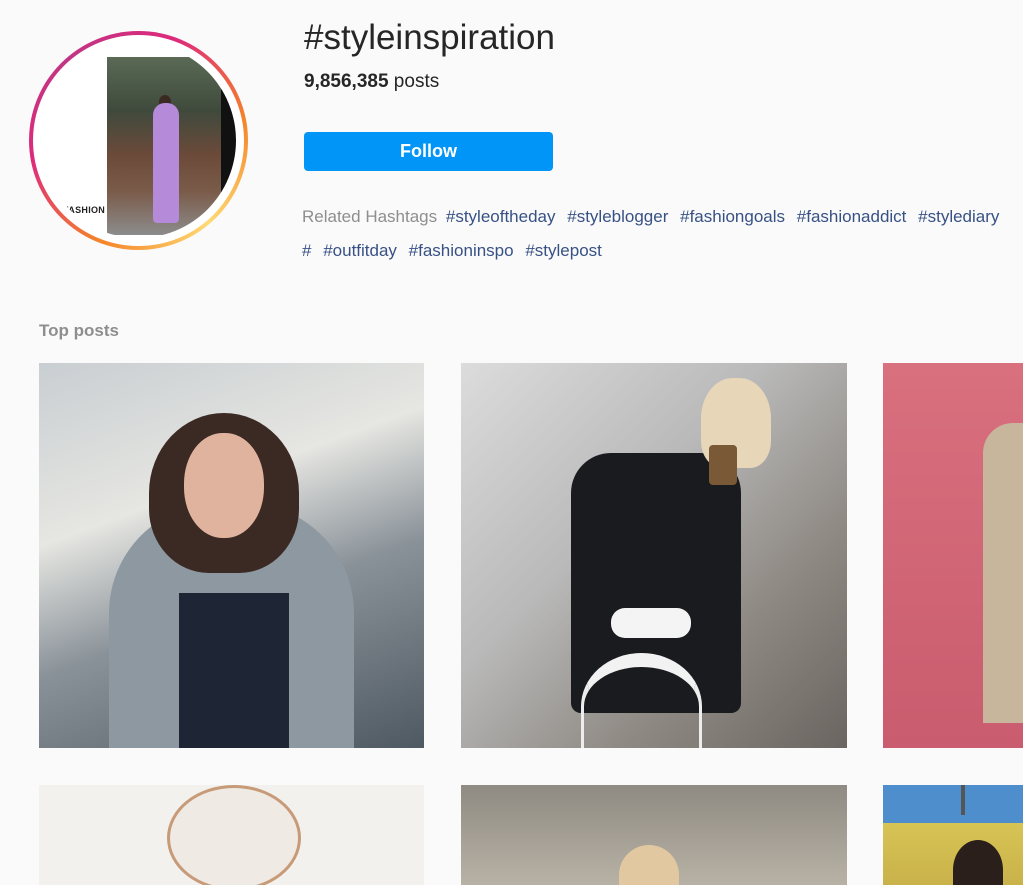 This screenshot has width=1023, height=885. I want to click on avatar-caption: FASHION, so click(84, 210).